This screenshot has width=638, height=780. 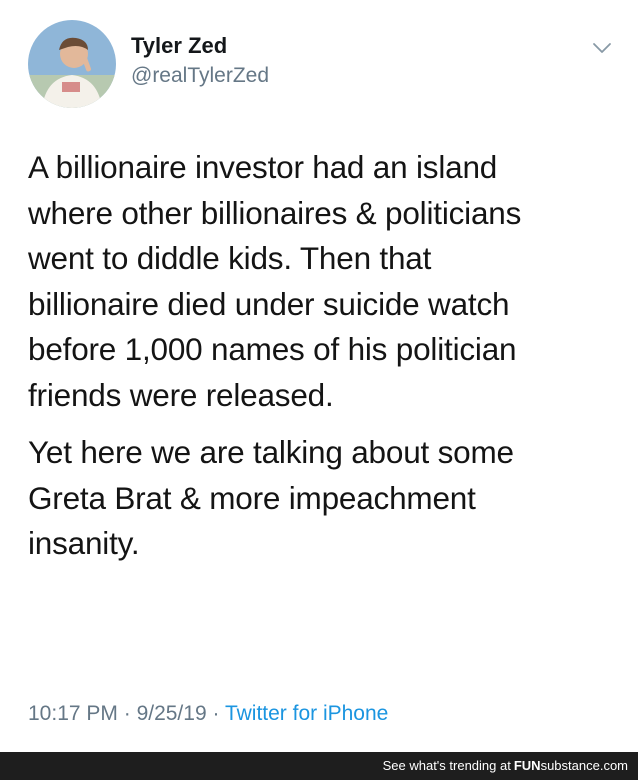 I want to click on tweet-line: friends were released., so click(x=181, y=394).